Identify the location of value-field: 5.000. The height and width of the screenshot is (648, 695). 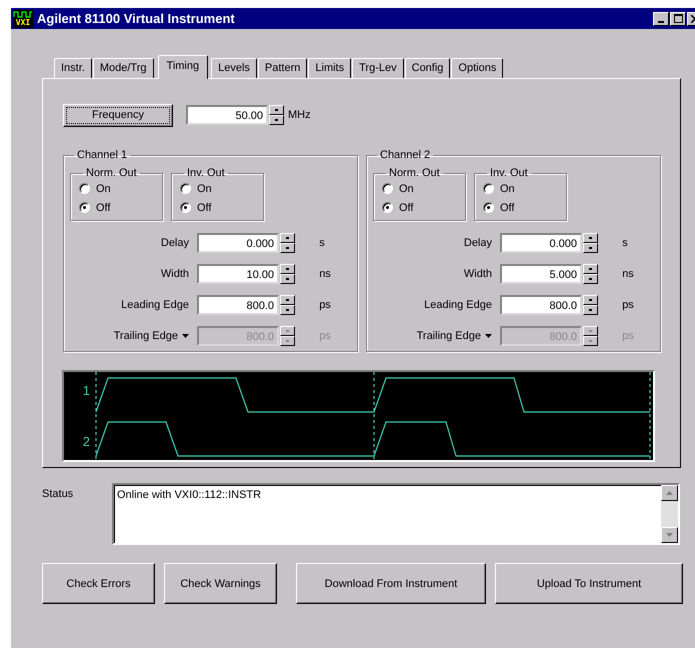
(541, 274).